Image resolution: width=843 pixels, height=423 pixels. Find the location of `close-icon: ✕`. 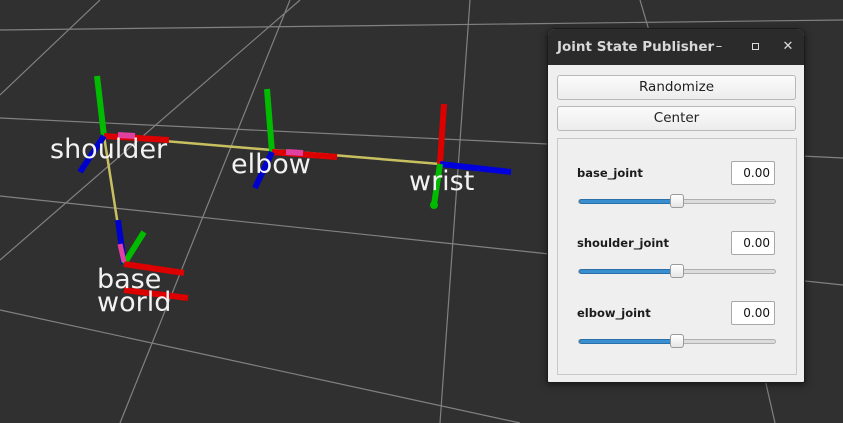

close-icon: ✕ is located at coordinates (788, 47).